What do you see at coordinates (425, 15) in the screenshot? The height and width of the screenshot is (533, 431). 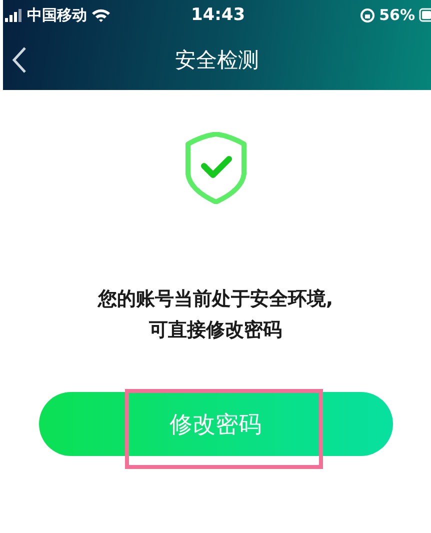 I see `battery-icon` at bounding box center [425, 15].